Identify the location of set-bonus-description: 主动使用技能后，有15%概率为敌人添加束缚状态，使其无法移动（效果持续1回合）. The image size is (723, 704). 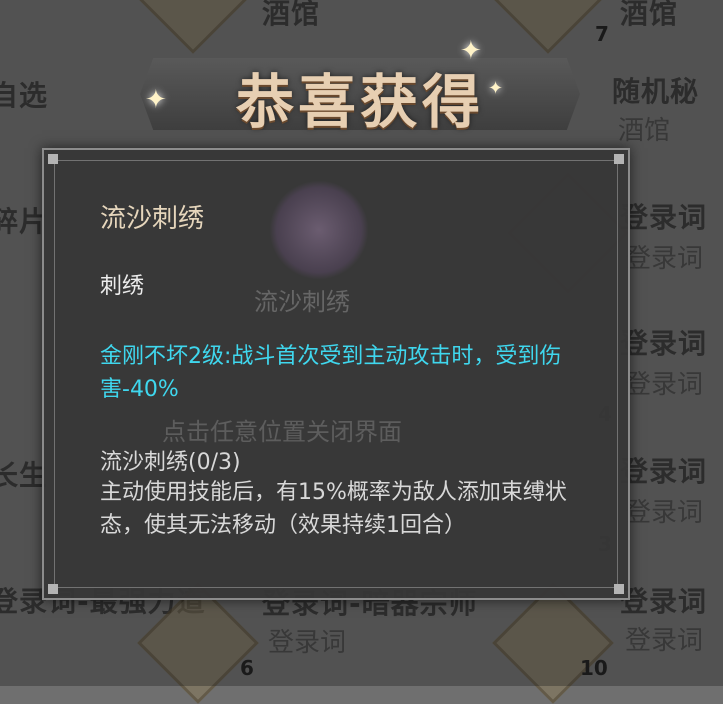
(333, 509).